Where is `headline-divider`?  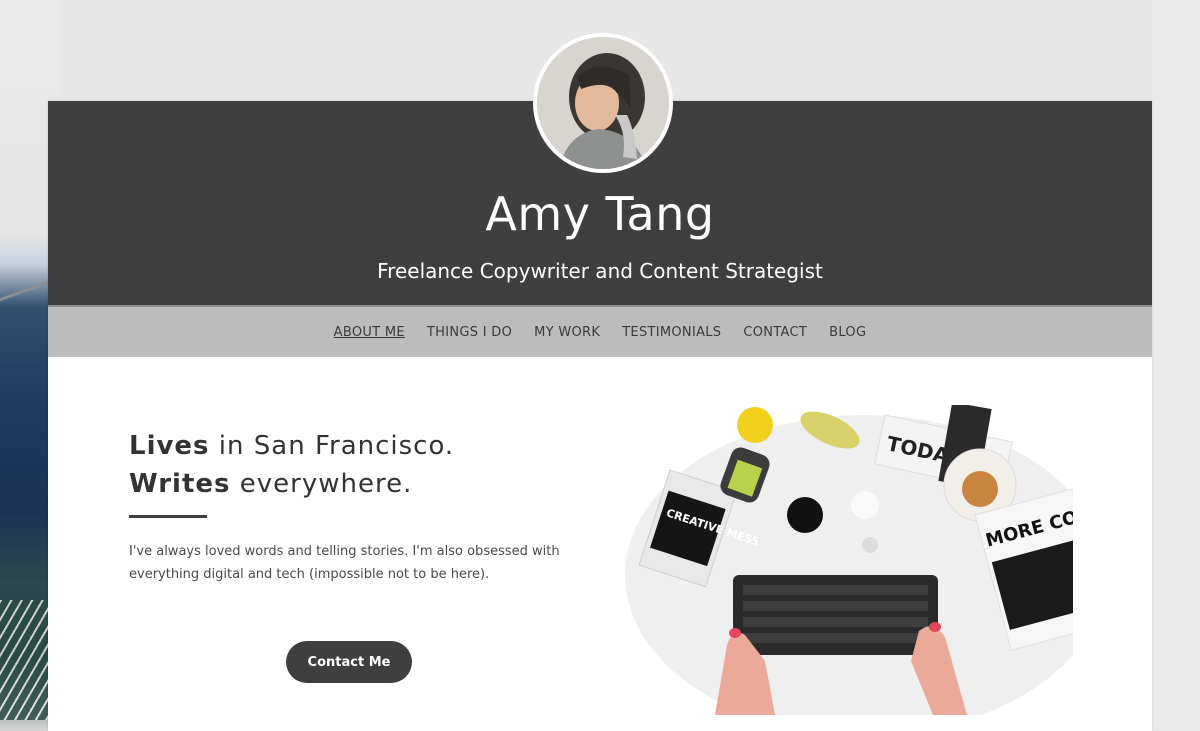 headline-divider is located at coordinates (168, 516).